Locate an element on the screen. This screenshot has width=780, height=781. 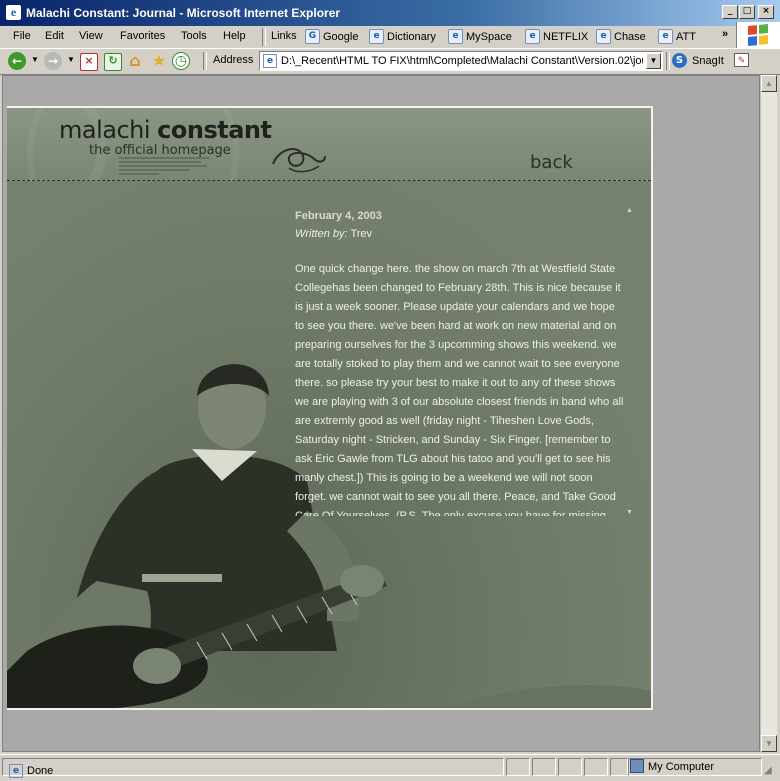
menu-separator is located at coordinates (264, 37).